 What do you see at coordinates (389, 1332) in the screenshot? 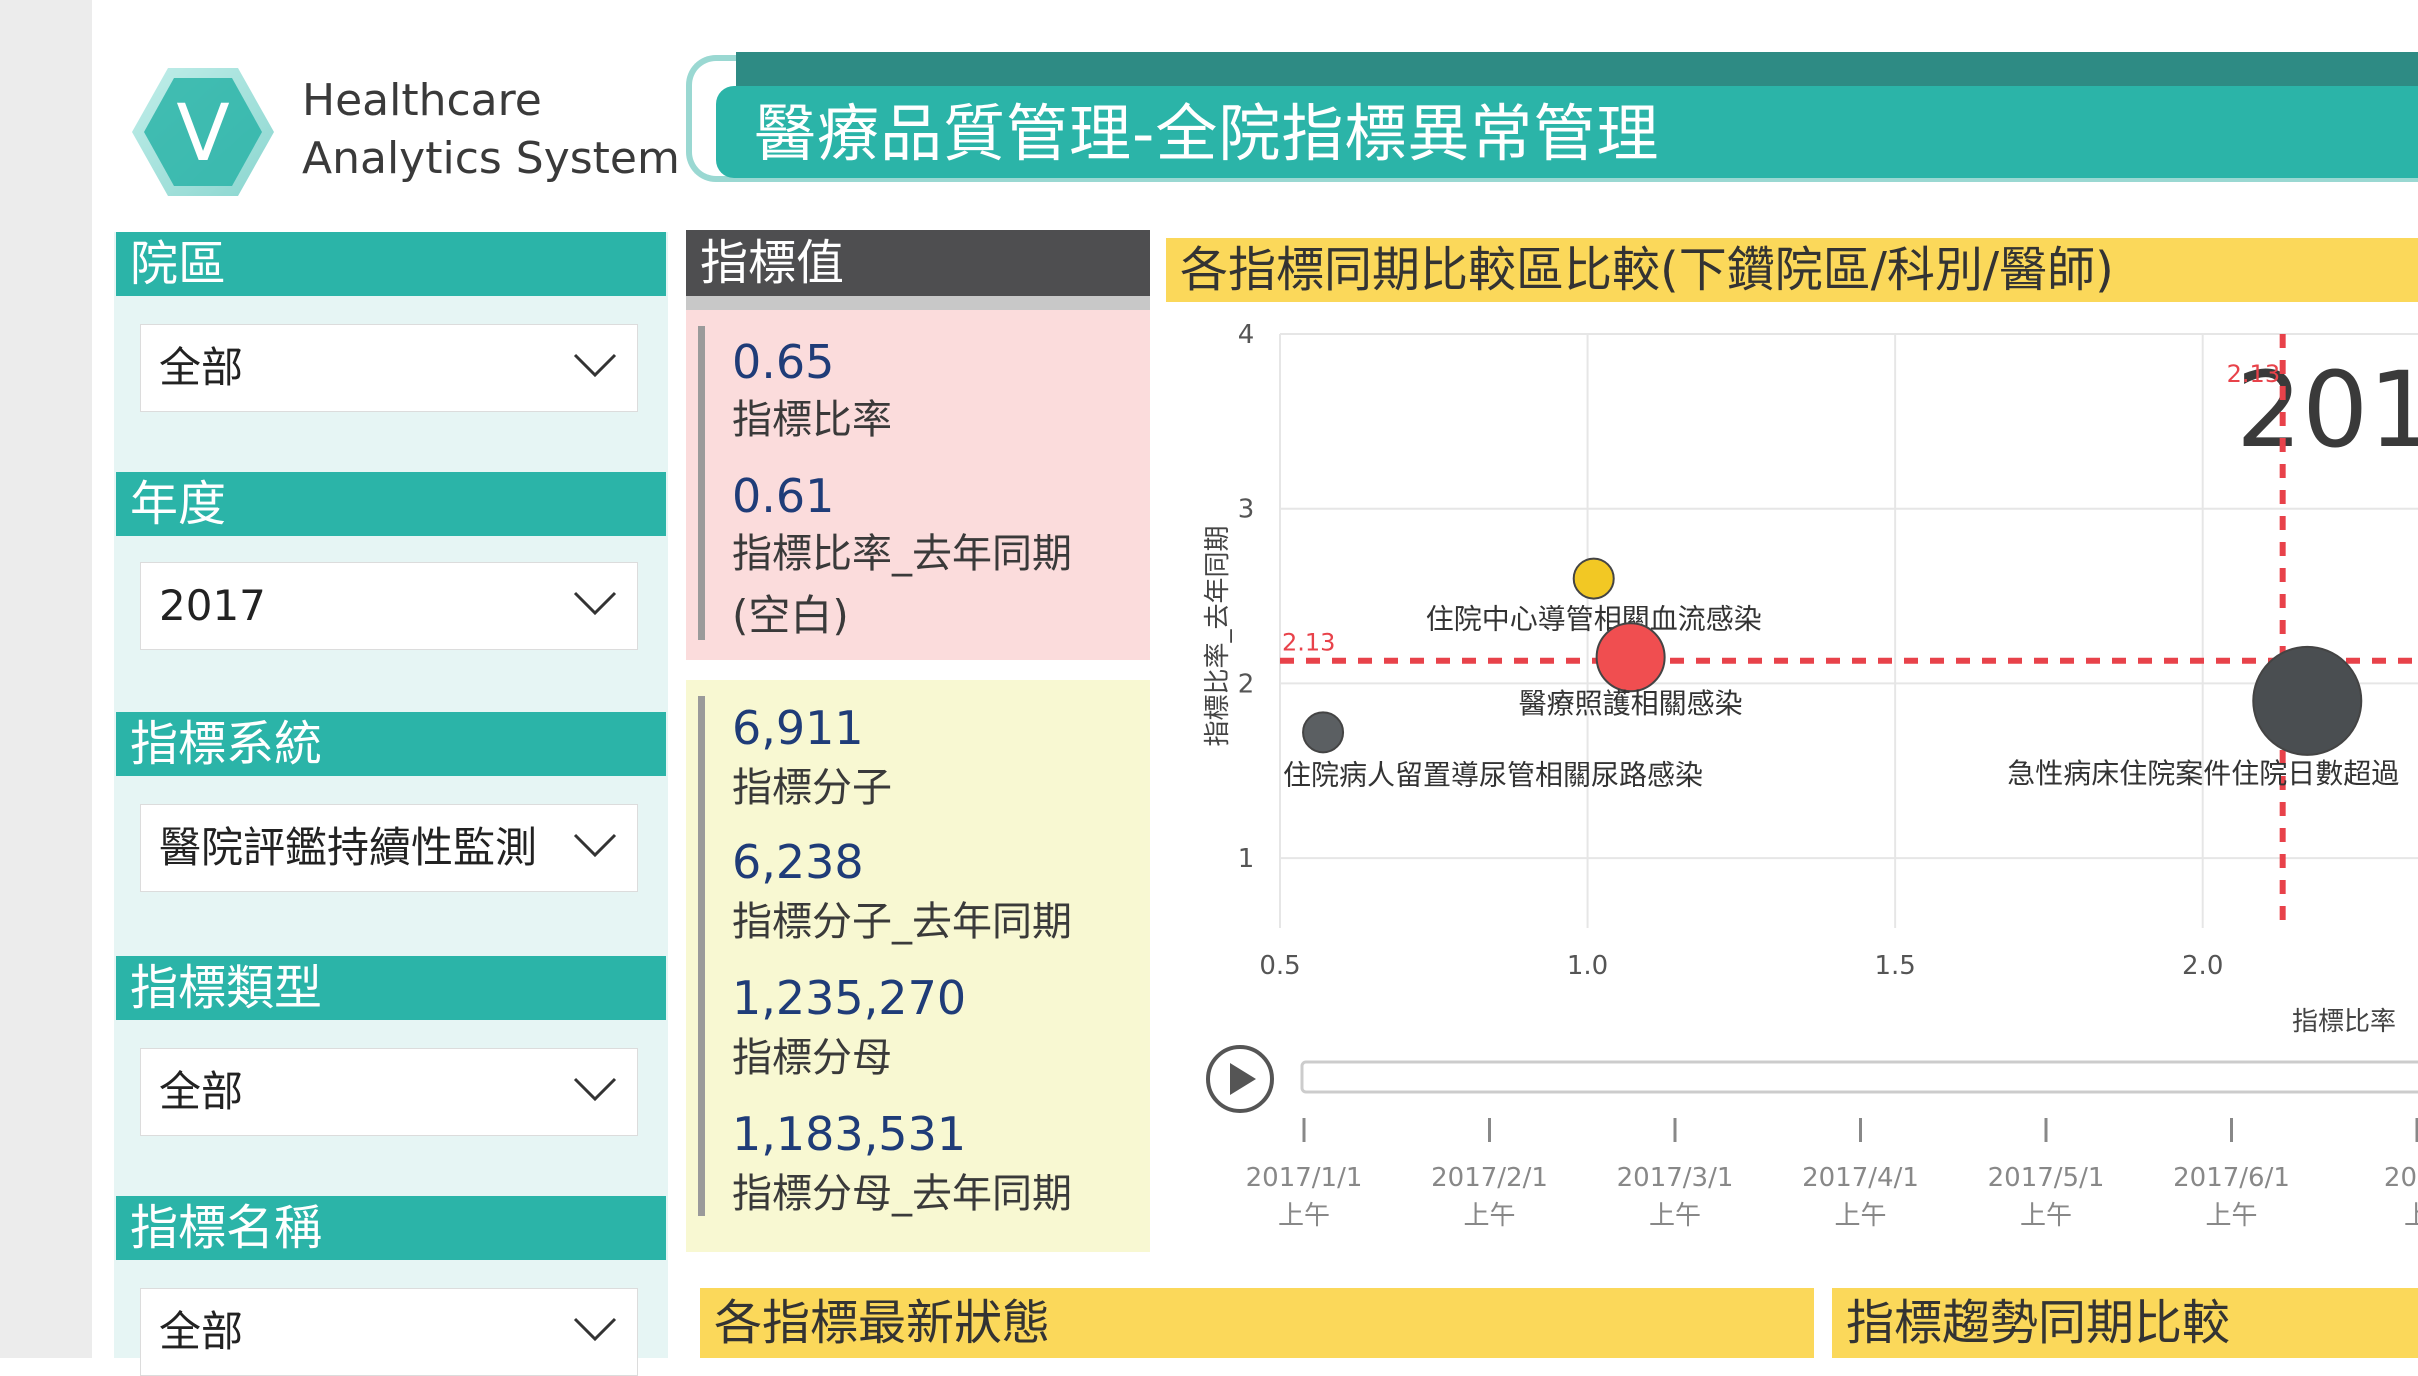
I see `name-dropdown: 全部` at bounding box center [389, 1332].